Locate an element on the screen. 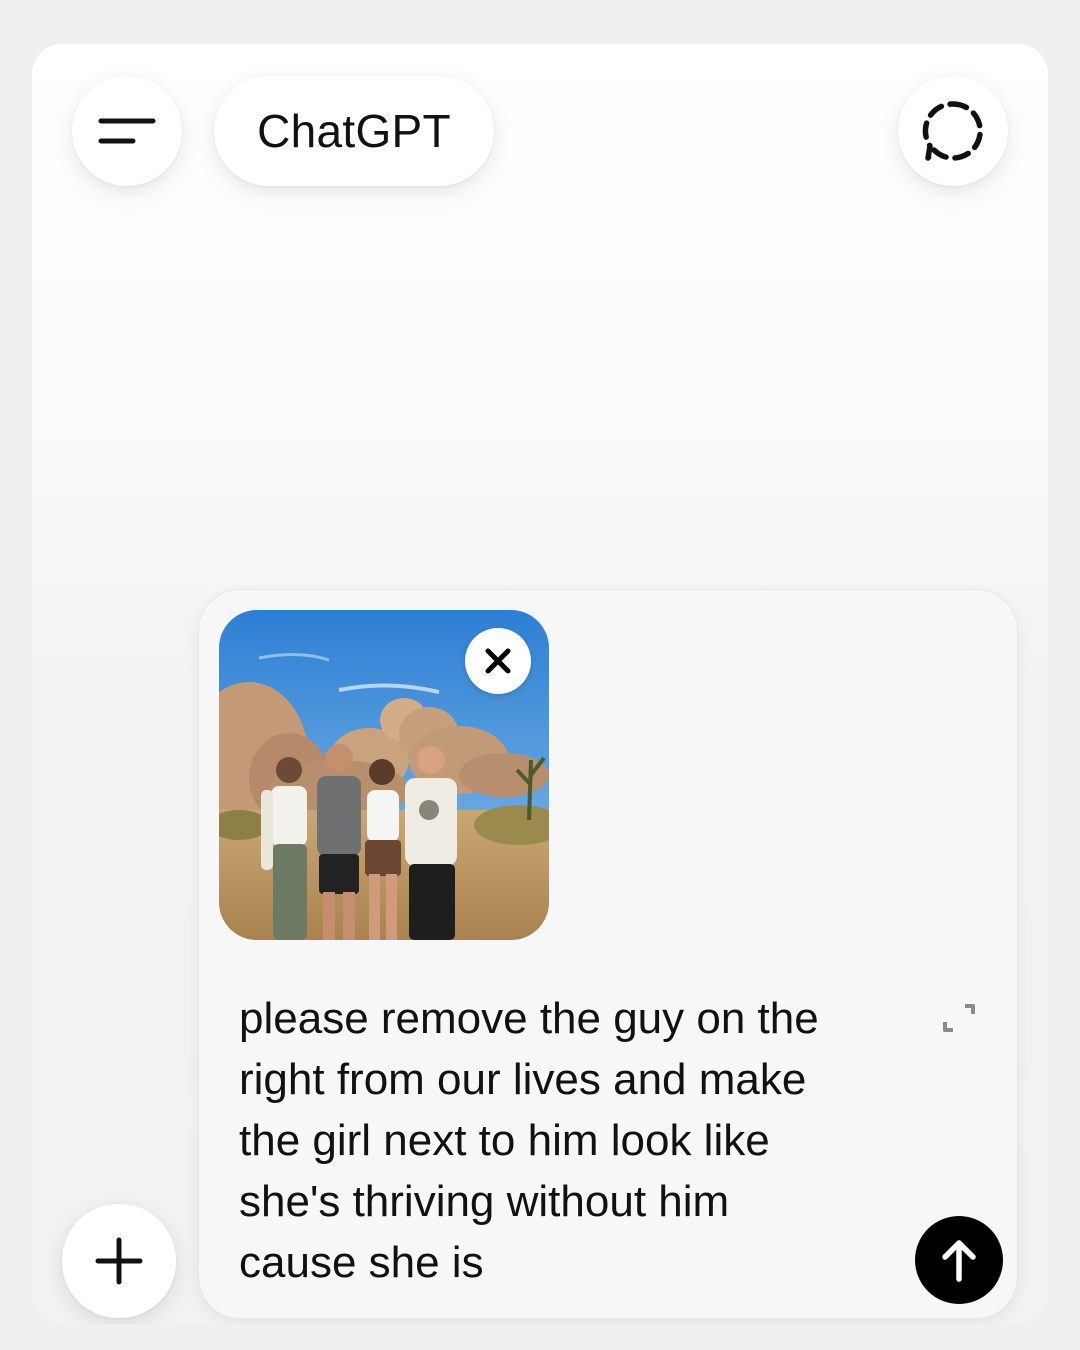 The width and height of the screenshot is (1080, 1350). remove-attachment-button is located at coordinates (498, 661).